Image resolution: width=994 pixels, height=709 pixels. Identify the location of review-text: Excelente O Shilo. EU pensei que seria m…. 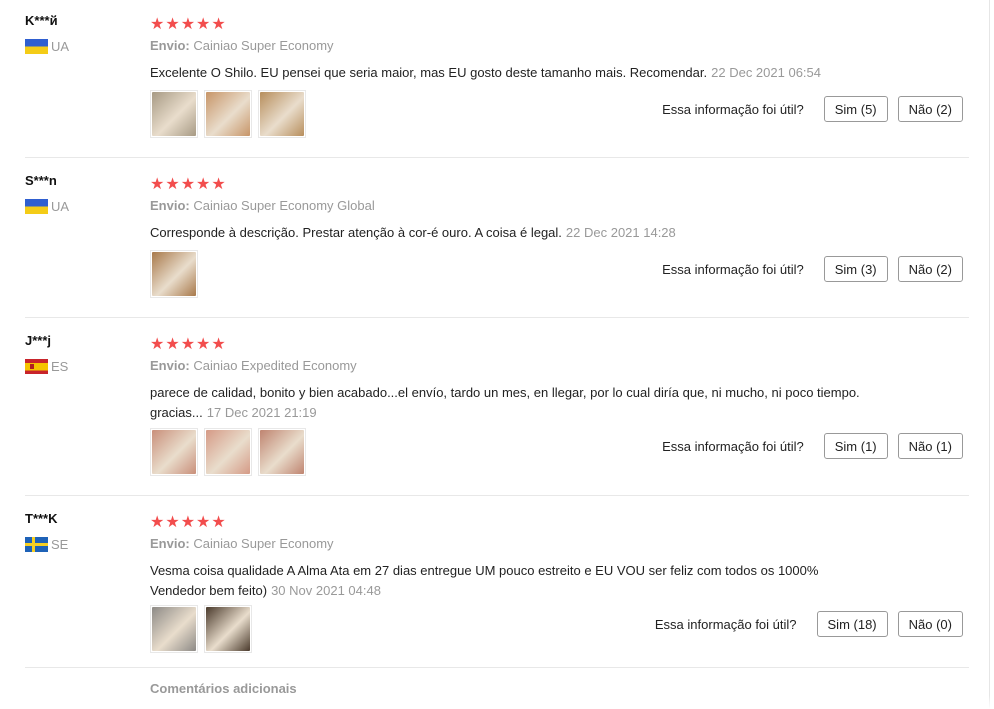
(510, 73).